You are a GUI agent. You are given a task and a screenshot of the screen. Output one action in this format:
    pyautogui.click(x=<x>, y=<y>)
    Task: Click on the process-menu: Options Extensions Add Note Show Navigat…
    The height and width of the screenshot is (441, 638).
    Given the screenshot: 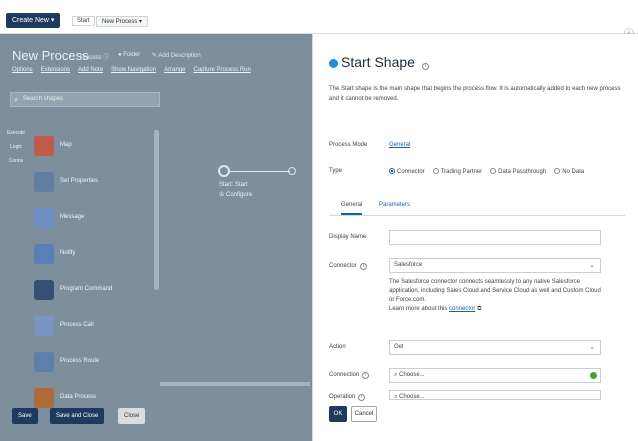 What is the action you would take?
    pyautogui.click(x=131, y=70)
    